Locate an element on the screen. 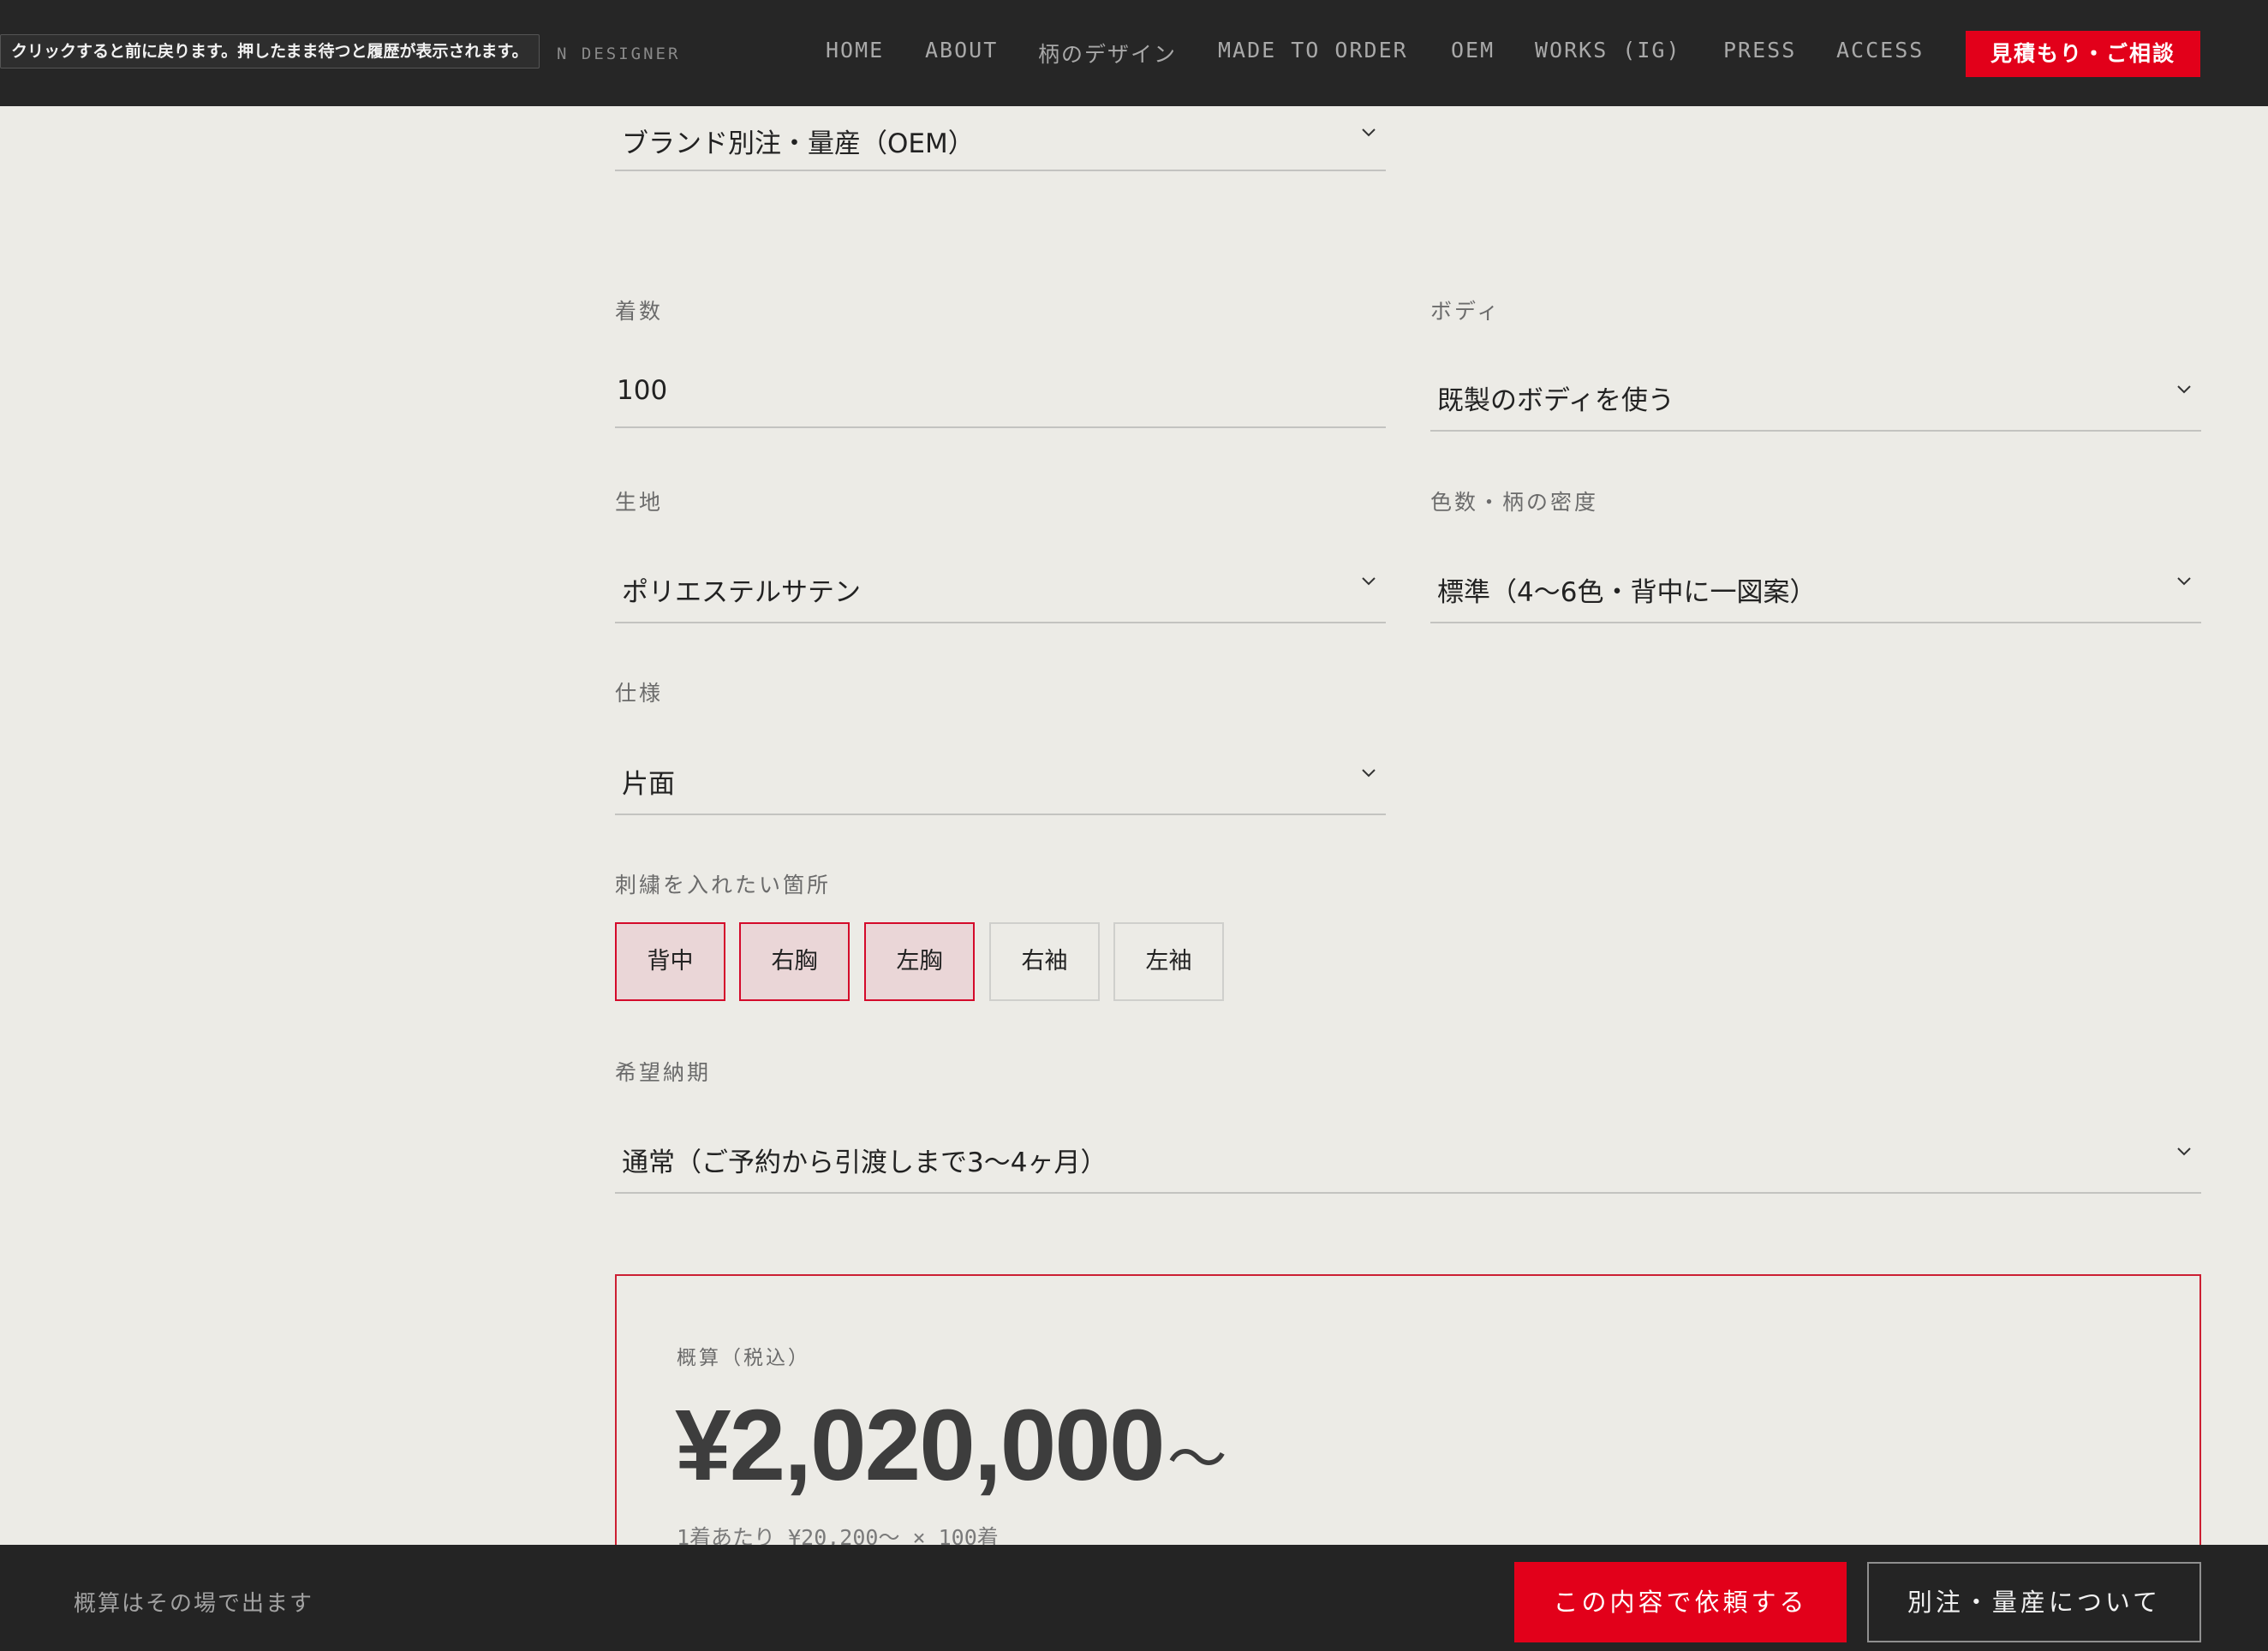  embroidery-label: 刺繍を入れたい箇所 is located at coordinates (724, 885).